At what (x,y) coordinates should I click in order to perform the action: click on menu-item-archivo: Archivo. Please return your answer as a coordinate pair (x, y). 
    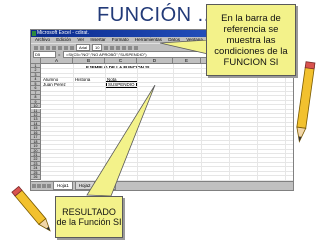
    Looking at the image, I should click on (42, 39).